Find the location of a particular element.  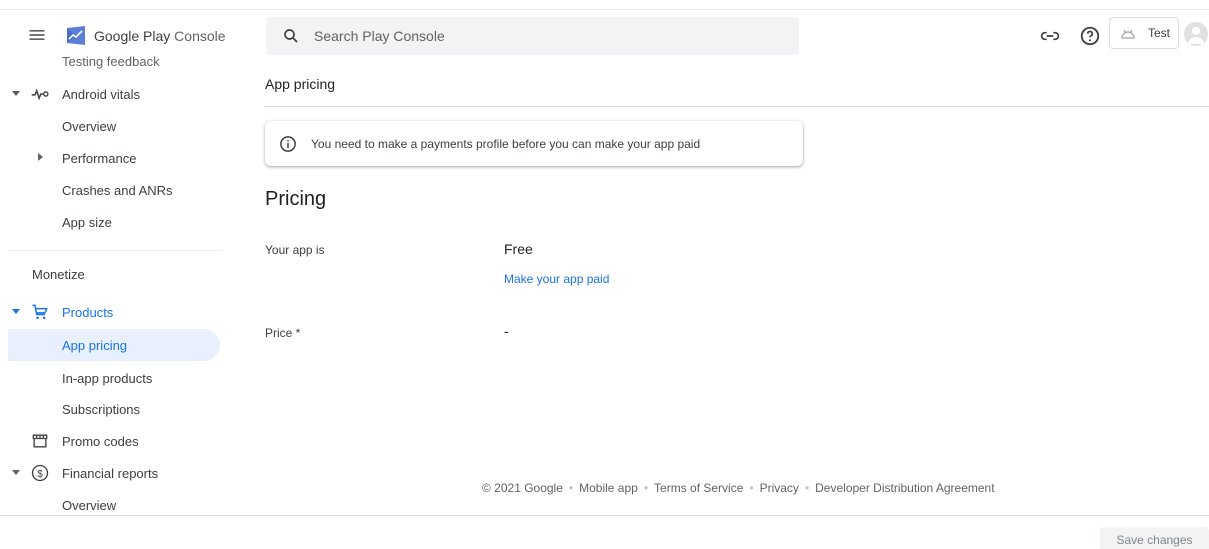

avatar-person-icon is located at coordinates (1196, 35).